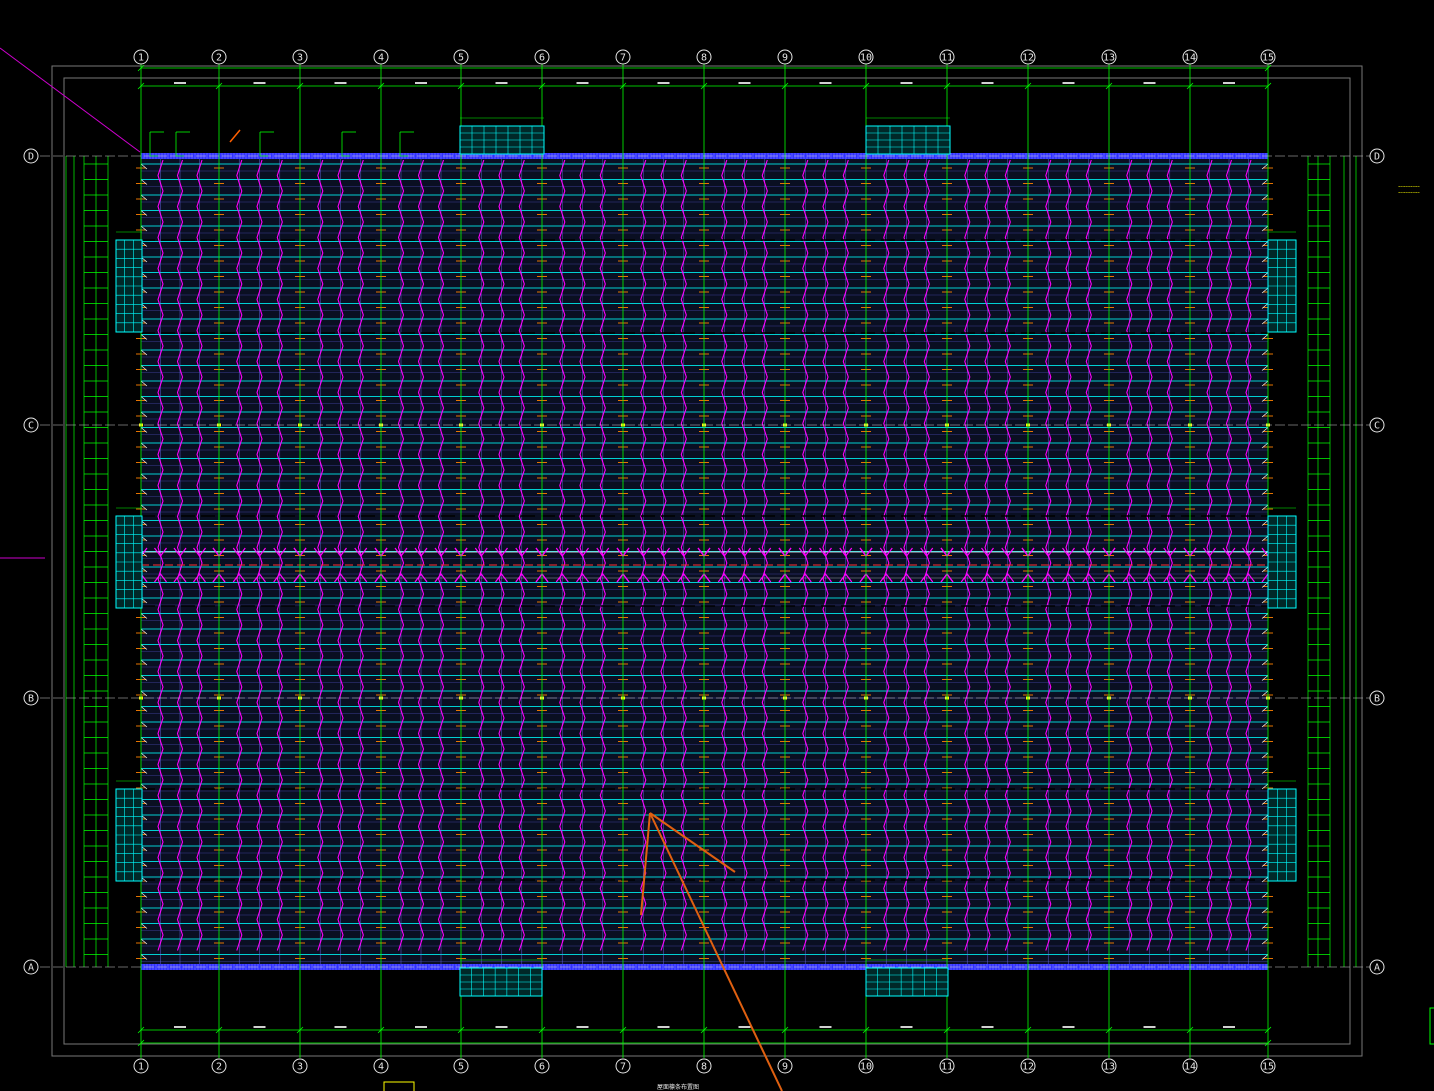 The height and width of the screenshot is (1091, 1434). I want to click on axis-label-col-top: 13, so click(1109, 58).